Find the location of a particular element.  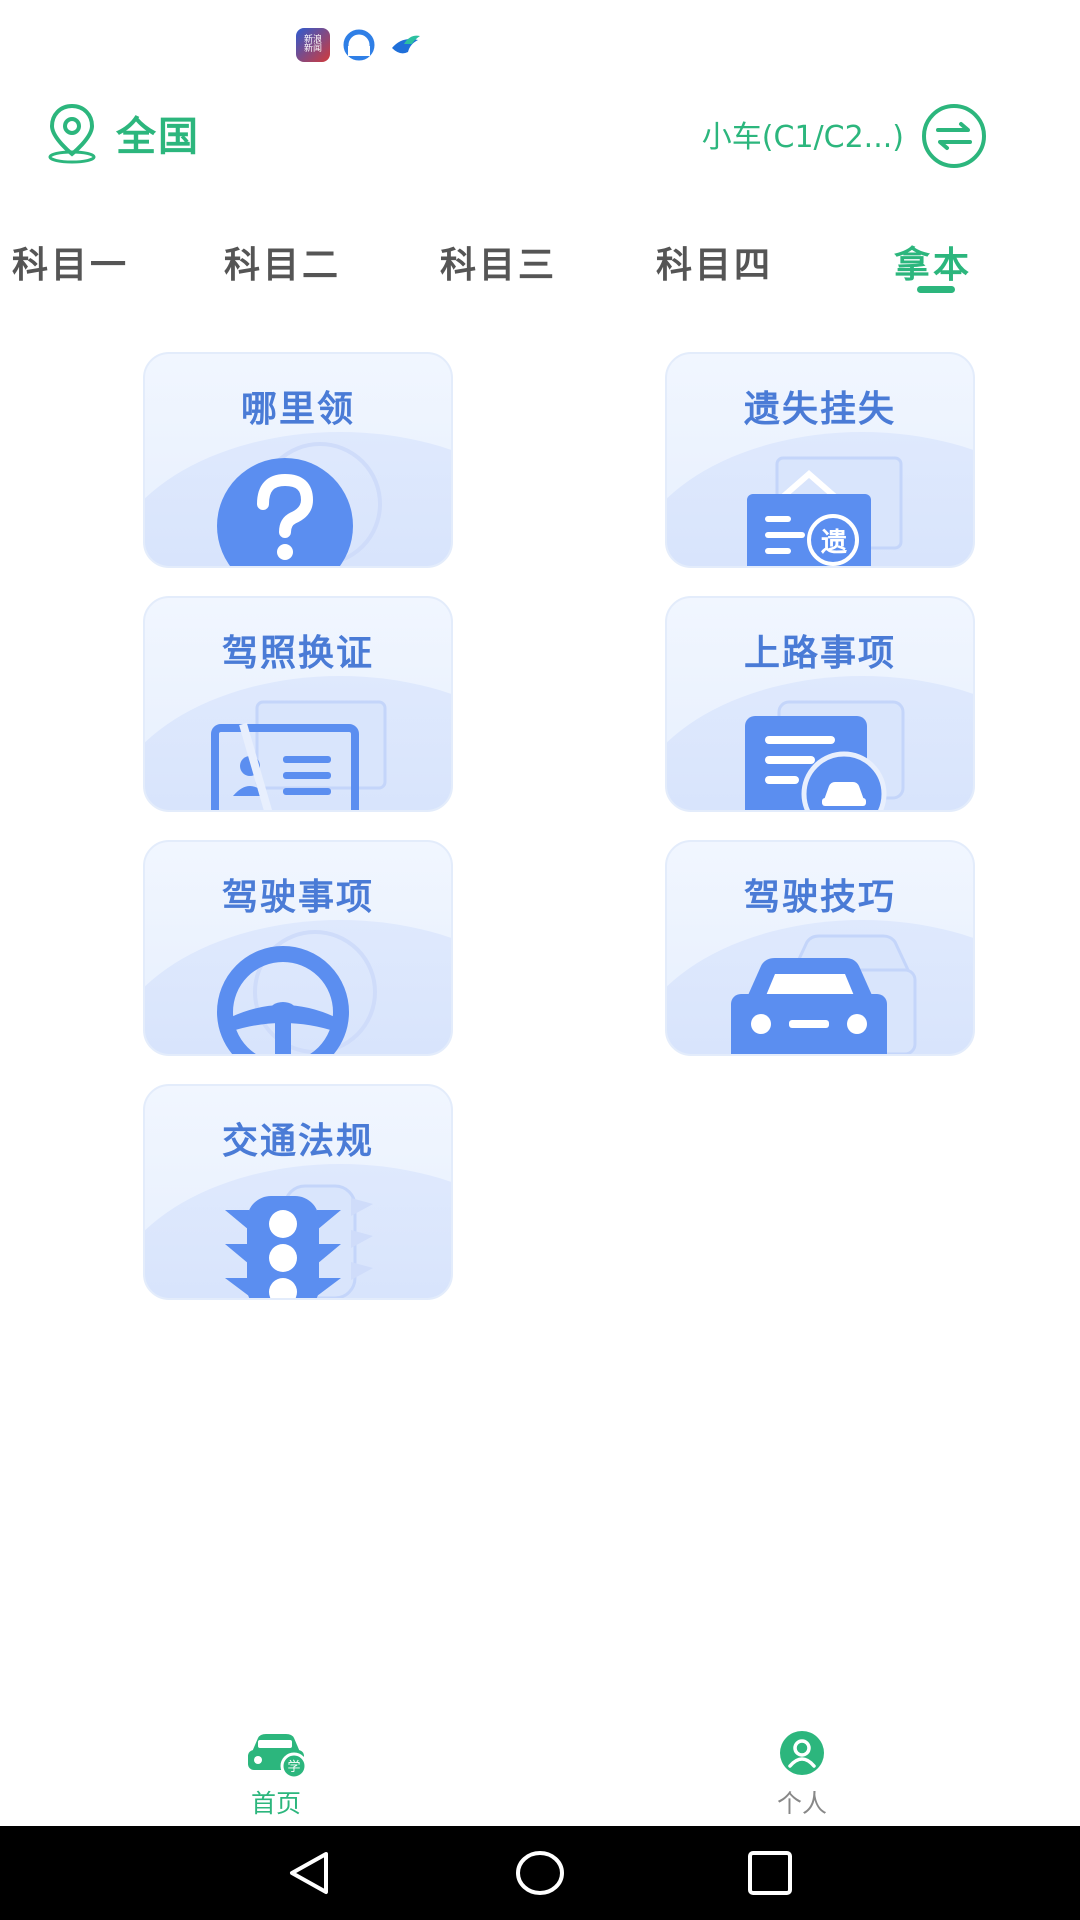

subject-tabs: 科目一 科目二 科目三 科目四 拿本 is located at coordinates (540, 265).